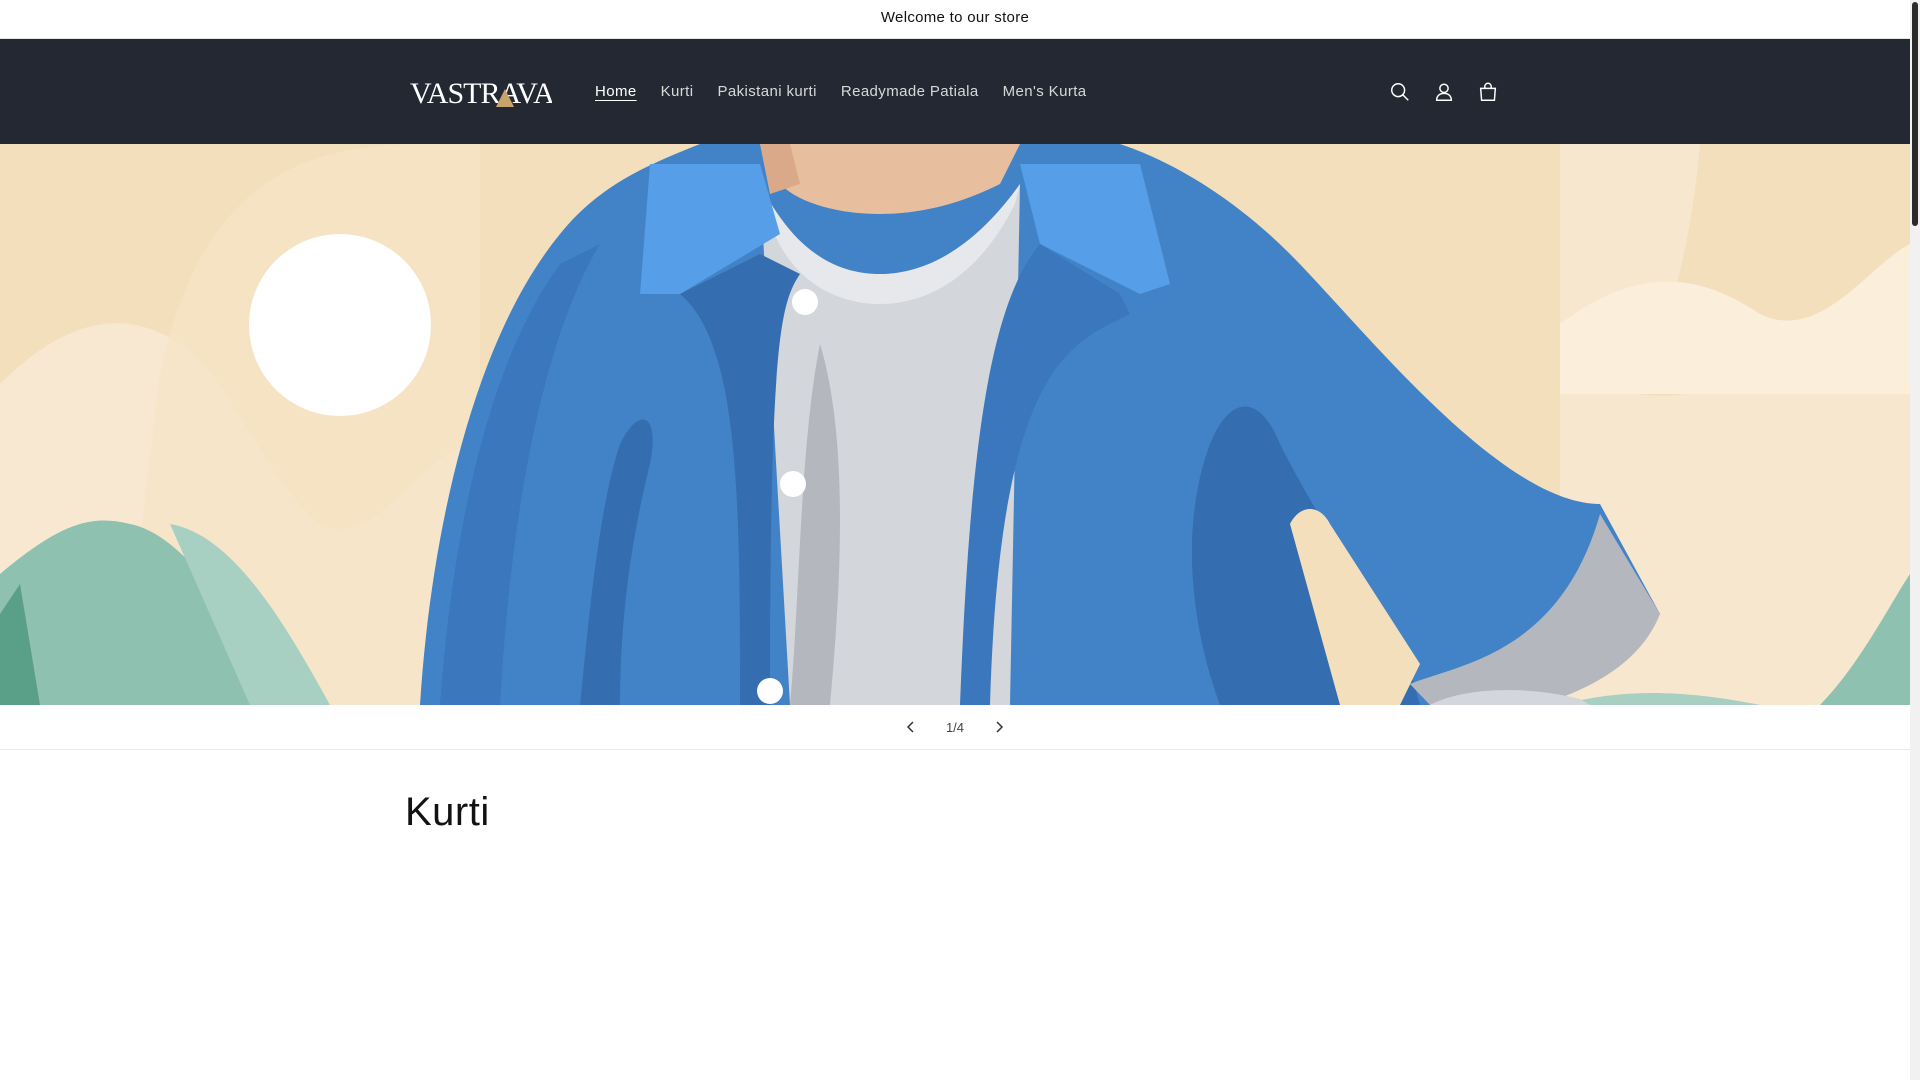 The height and width of the screenshot is (1080, 1920). I want to click on nav-item-kurti: Kurti, so click(677, 91).